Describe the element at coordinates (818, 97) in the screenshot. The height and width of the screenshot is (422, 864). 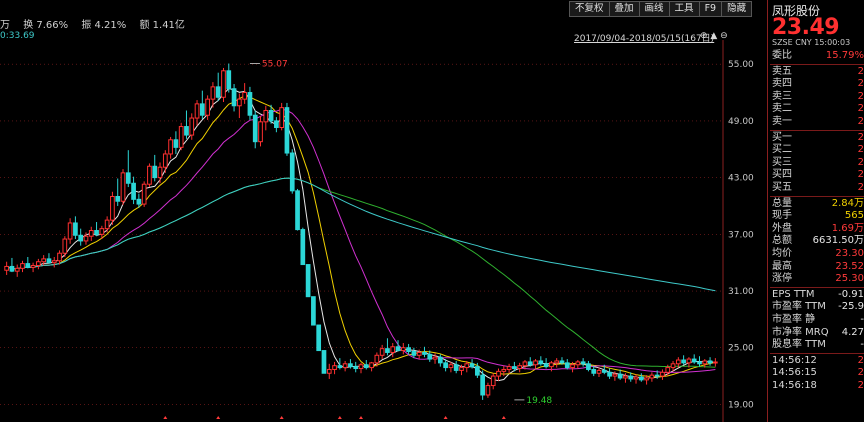
I see `ask-level-3: 卖三 2` at that location.